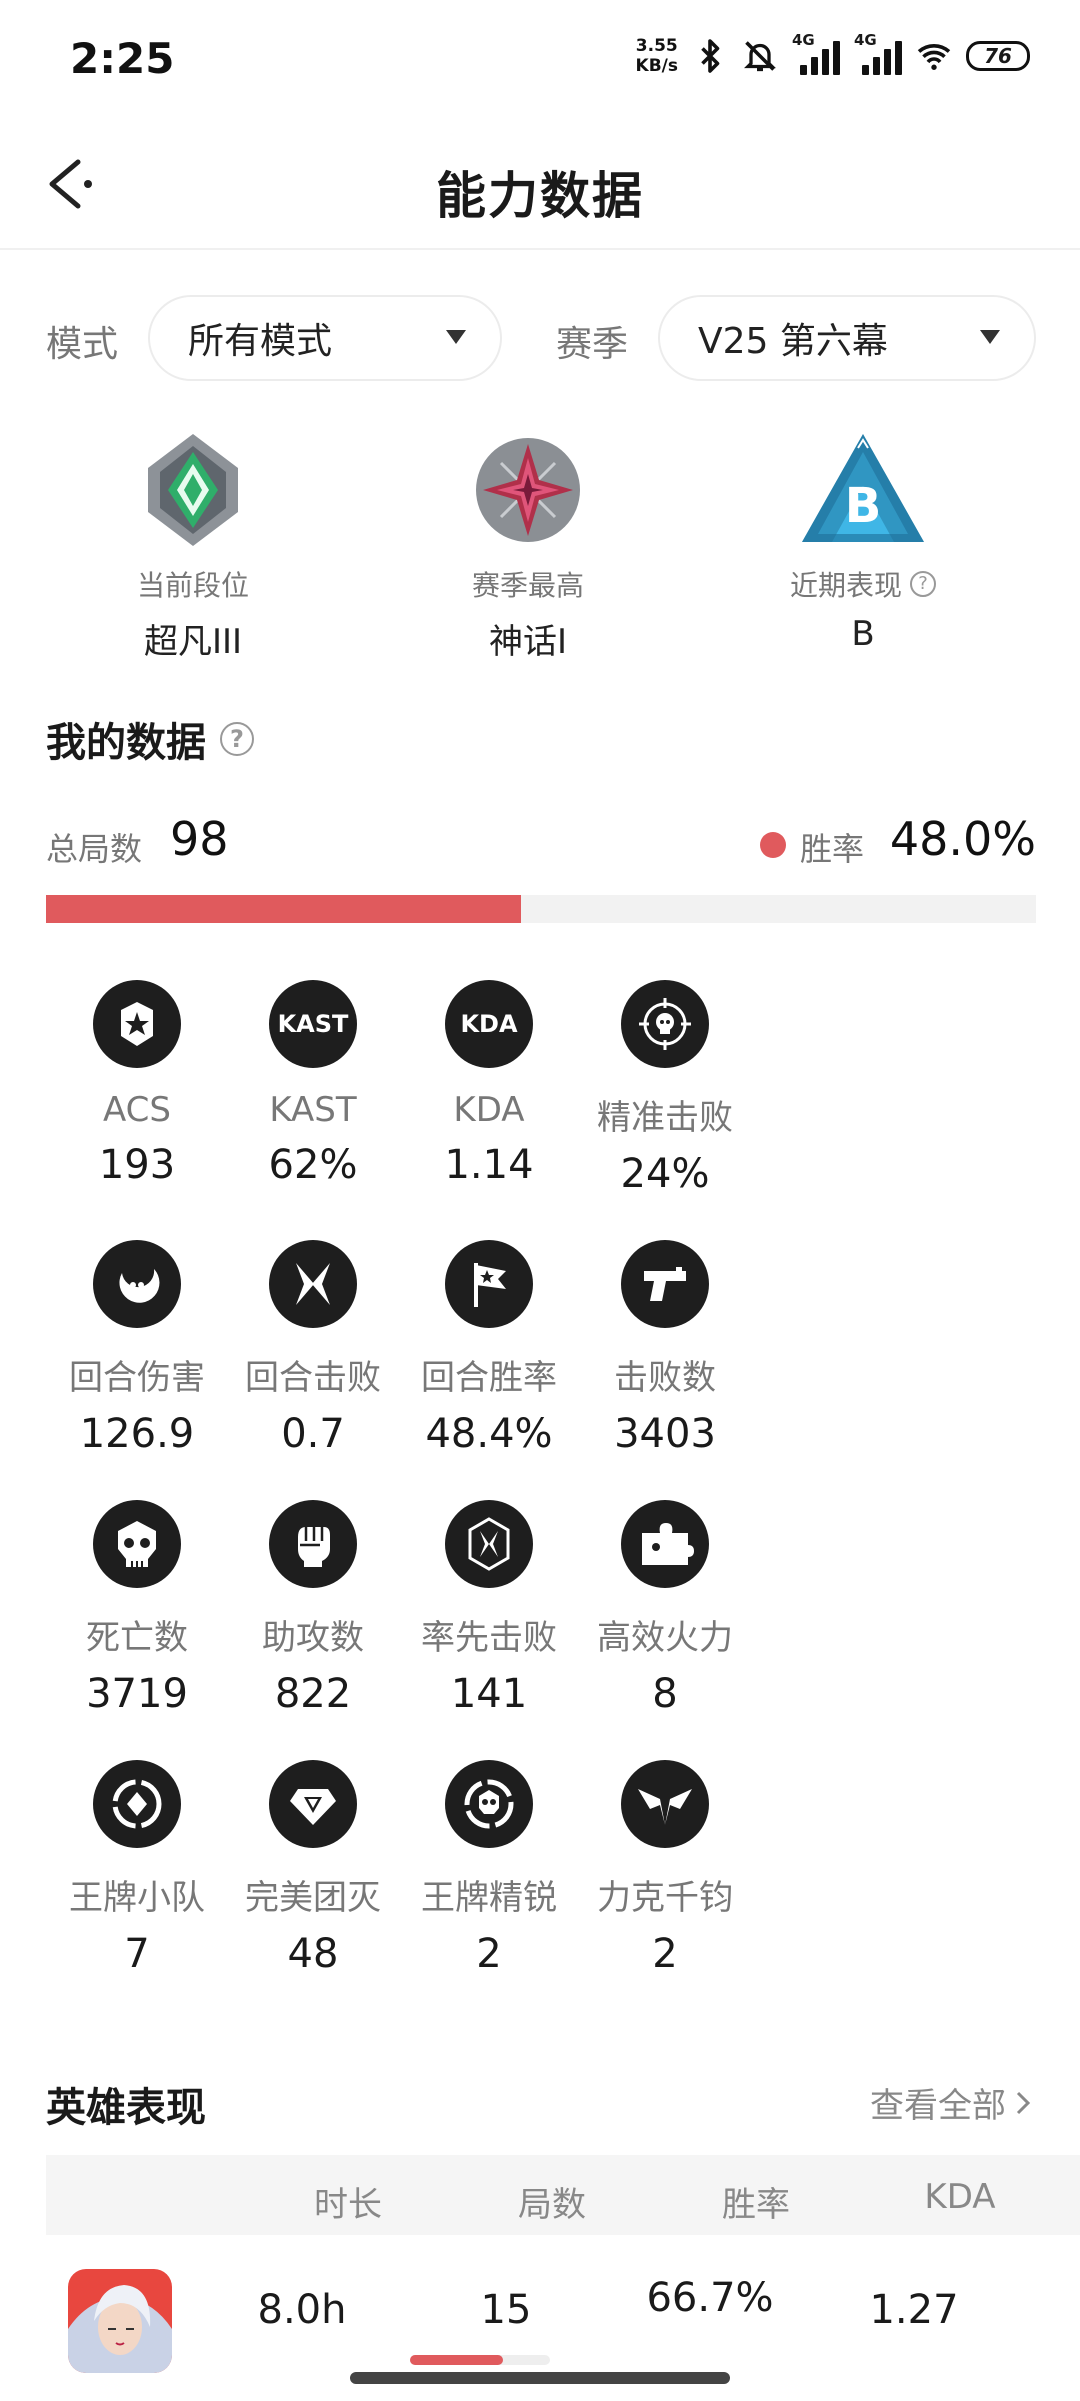 Image resolution: width=1080 pixels, height=2401 pixels. I want to click on flag-icon, so click(489, 1284).